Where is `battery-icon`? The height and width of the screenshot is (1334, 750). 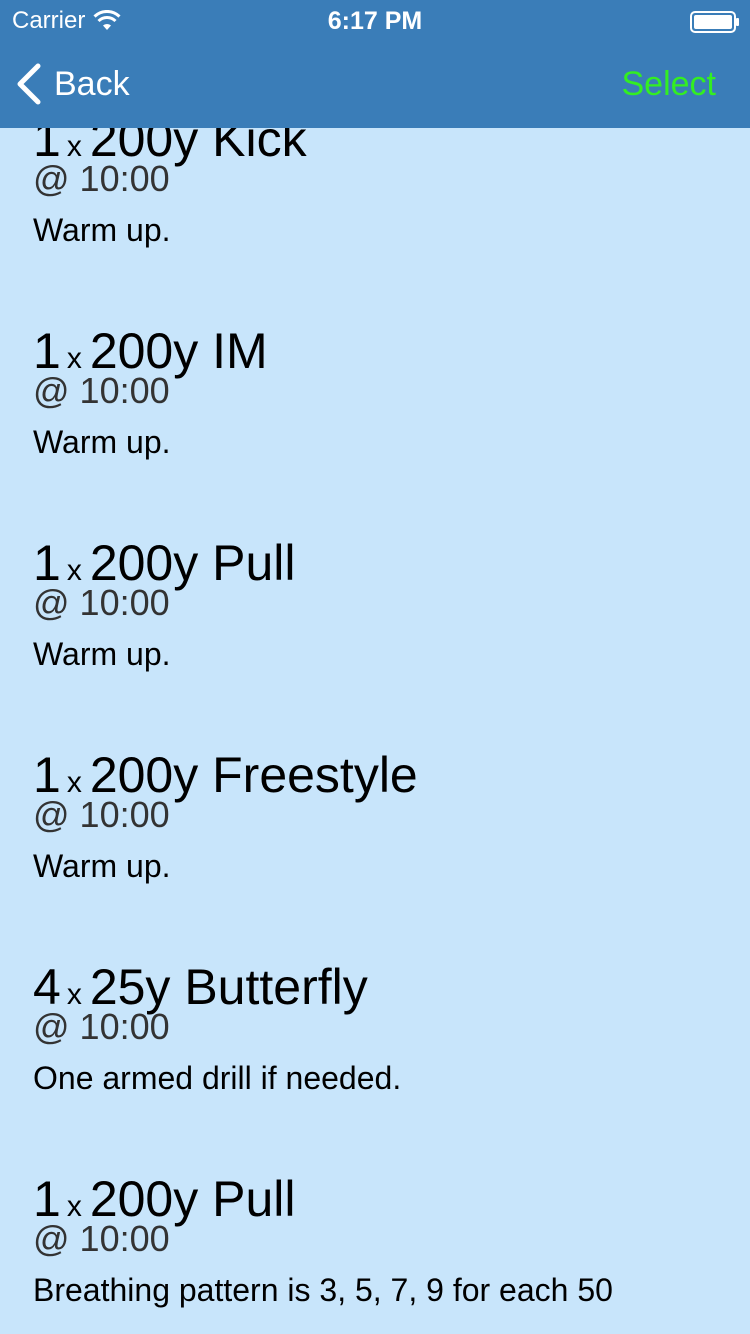
battery-icon is located at coordinates (714, 22).